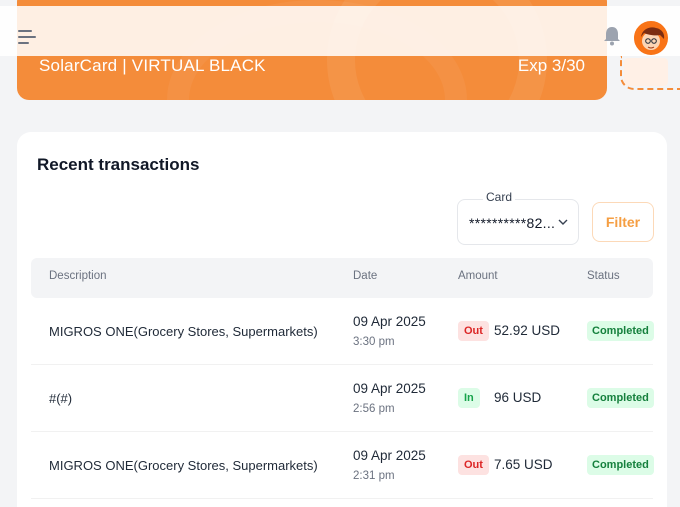  I want to click on card-select-label: Card, so click(499, 197).